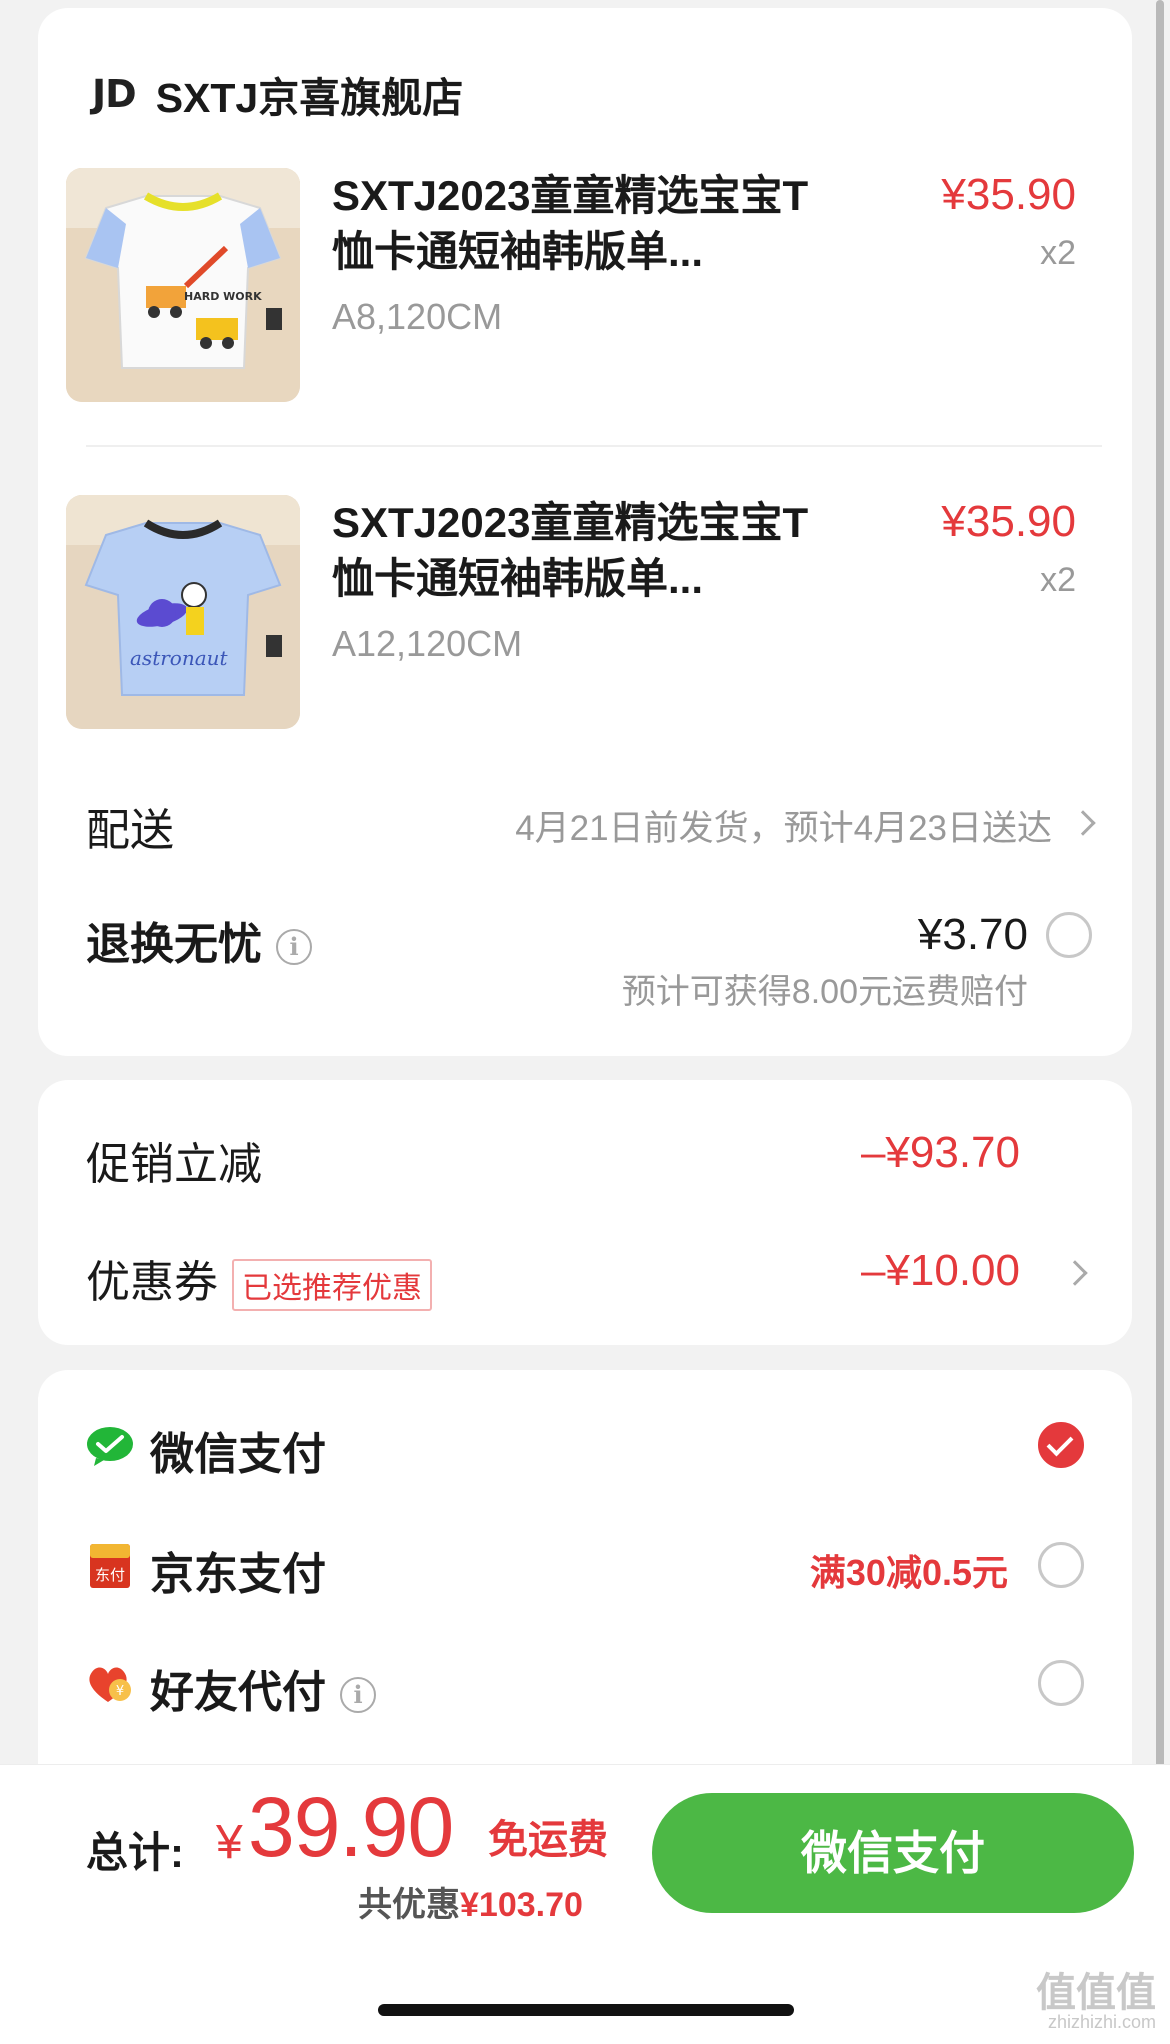  Describe the element at coordinates (586, 2010) in the screenshot. I see `home-indicator` at that location.